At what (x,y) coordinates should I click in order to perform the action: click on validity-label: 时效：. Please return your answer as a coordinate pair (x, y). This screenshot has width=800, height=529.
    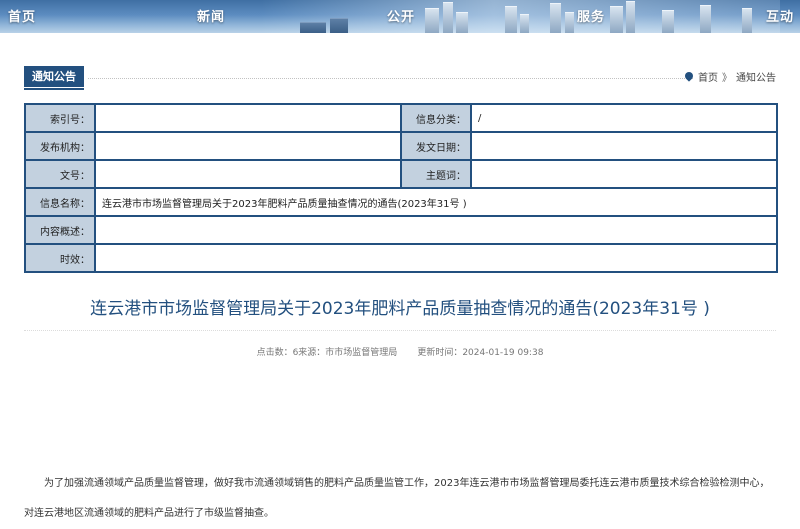
    Looking at the image, I should click on (60, 258).